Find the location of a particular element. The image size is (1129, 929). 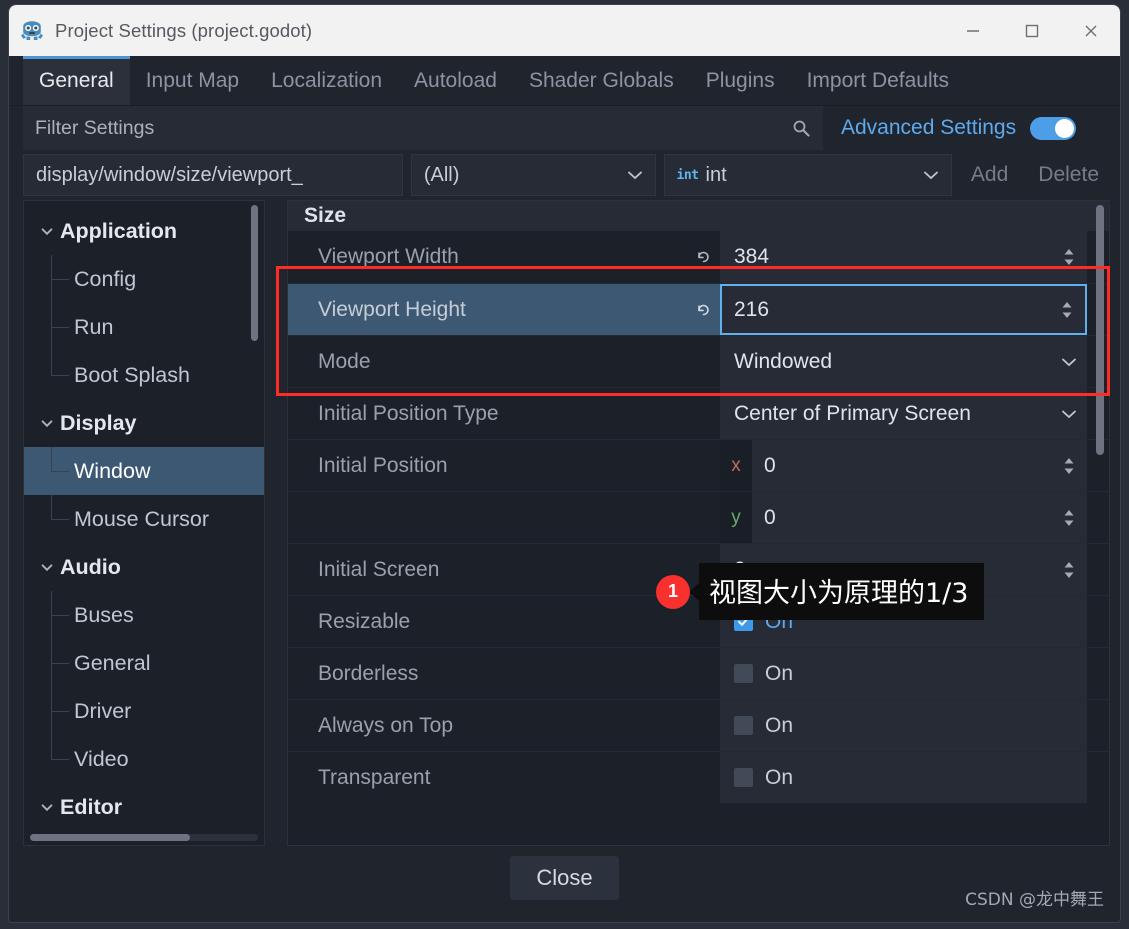

property-row-mode: Mode Windowed is located at coordinates (698, 361).